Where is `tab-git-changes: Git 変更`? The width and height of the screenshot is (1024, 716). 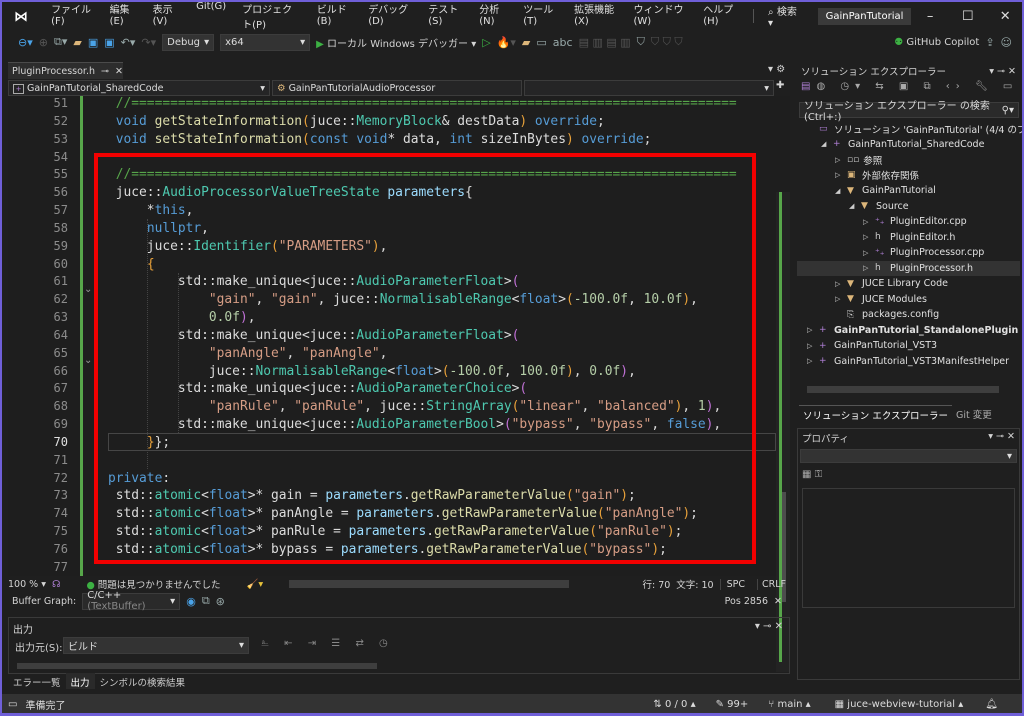
tab-git-changes: Git 変更 is located at coordinates (974, 414).